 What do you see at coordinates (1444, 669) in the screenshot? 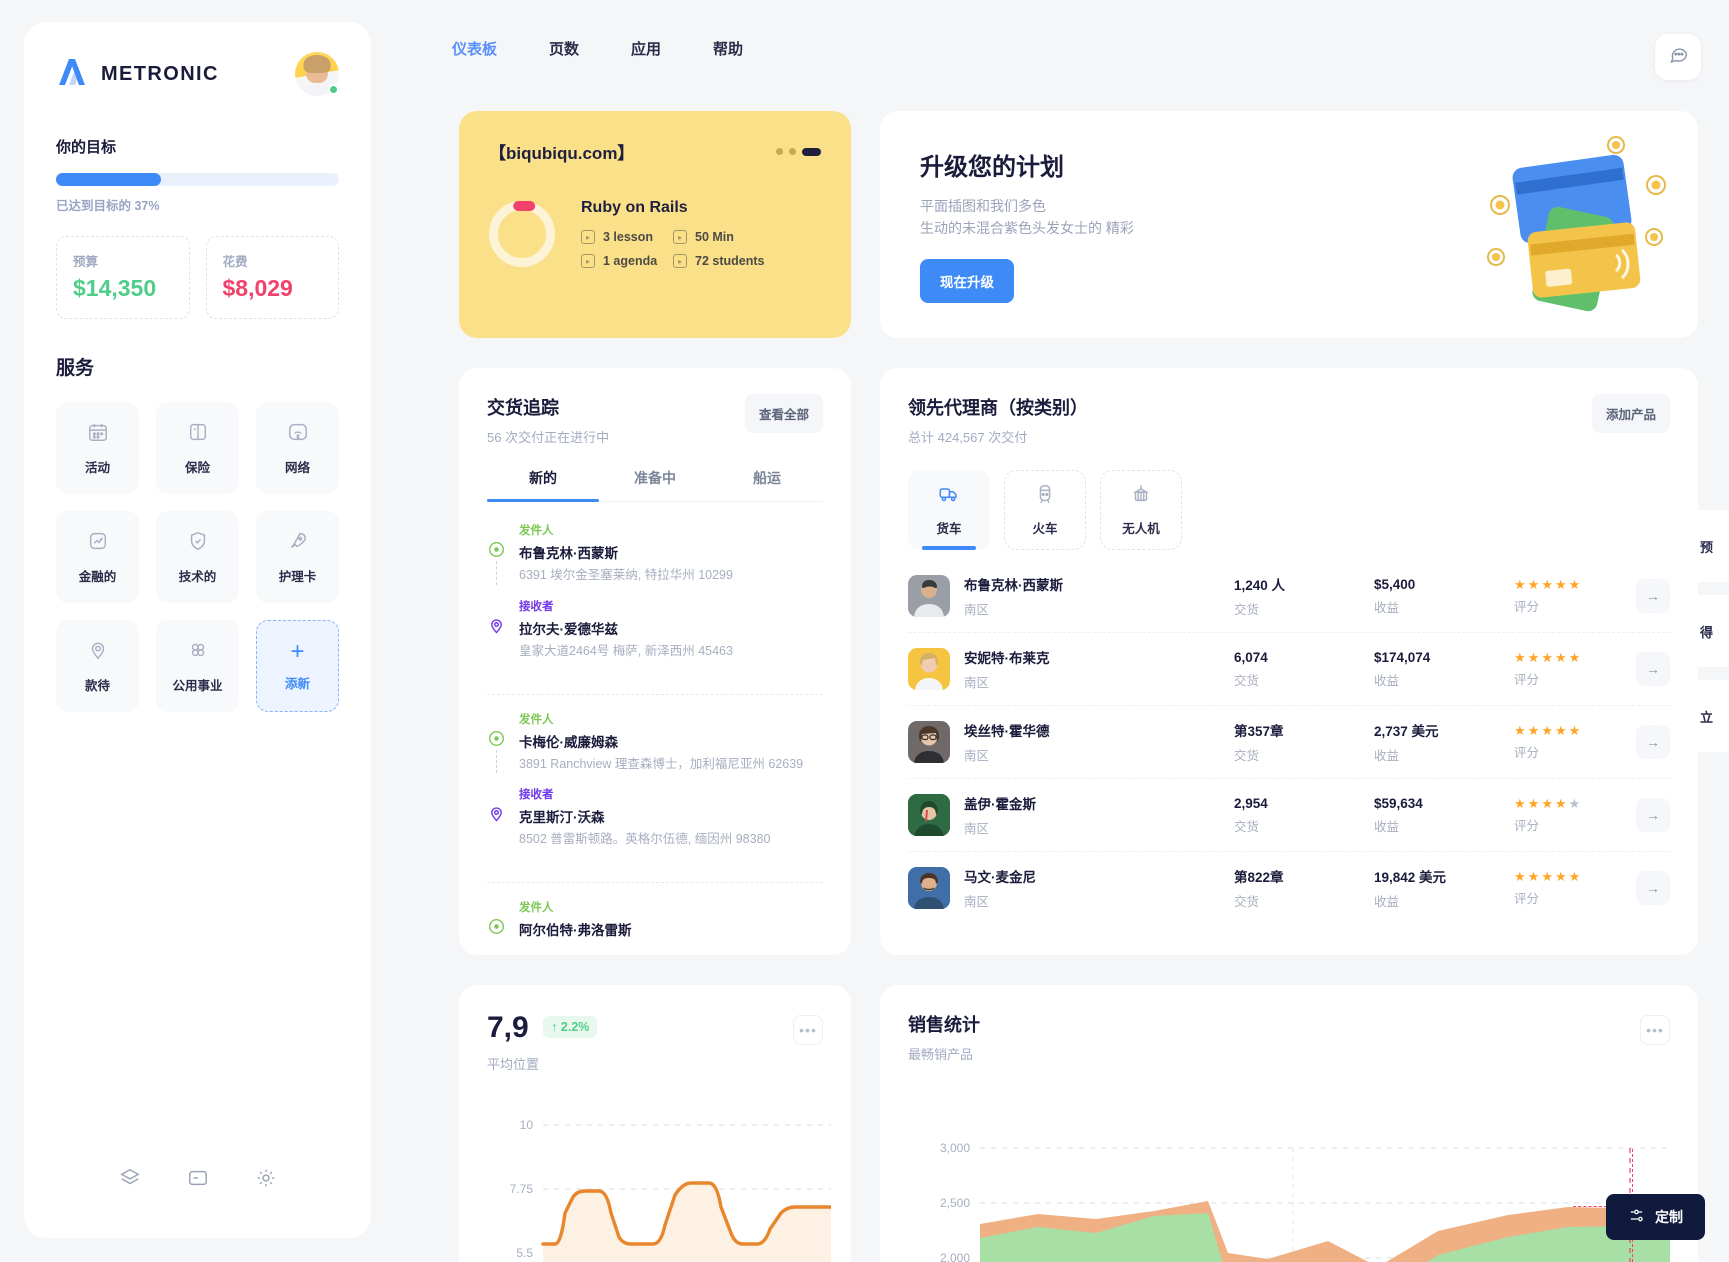
I see `agent-revenue-cell: $174,074 收益` at bounding box center [1444, 669].